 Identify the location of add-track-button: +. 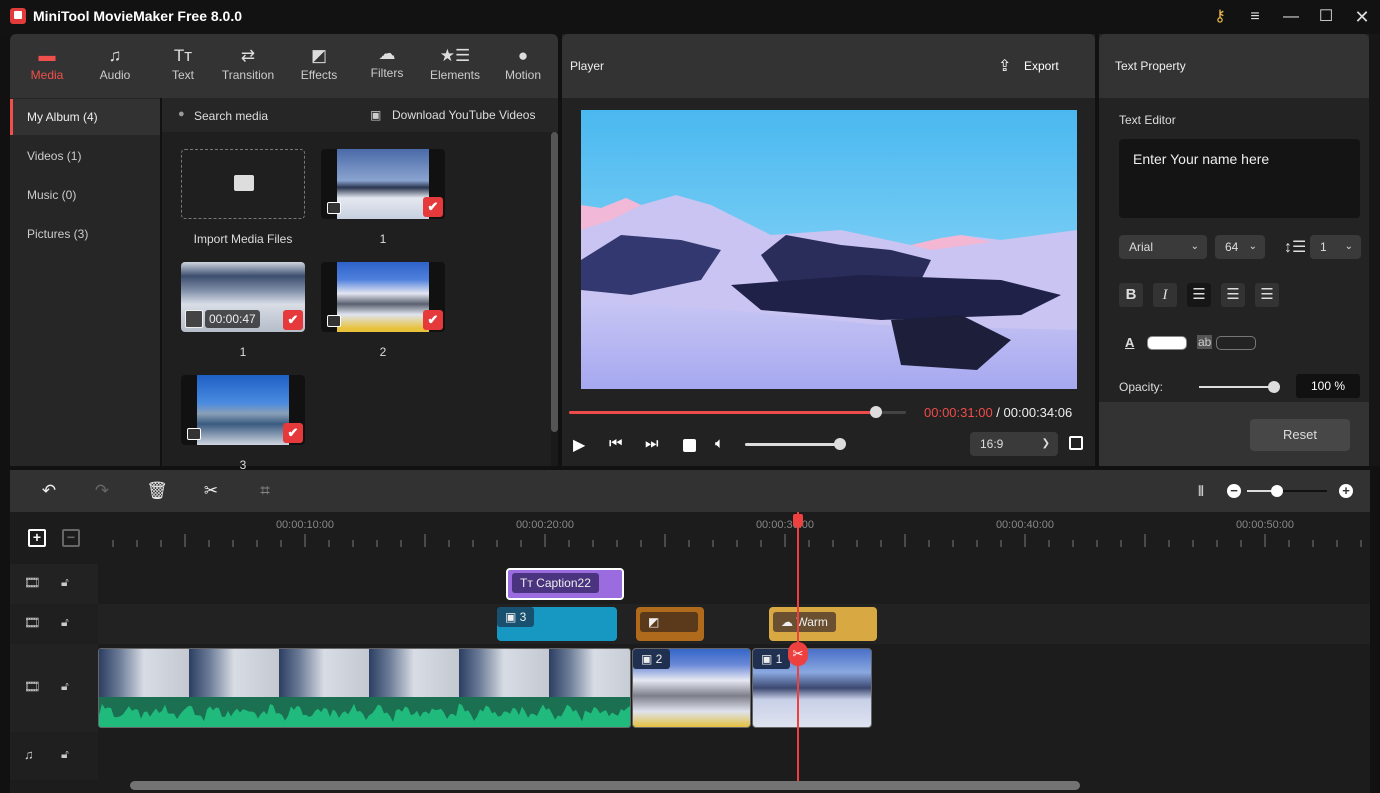
(37, 538).